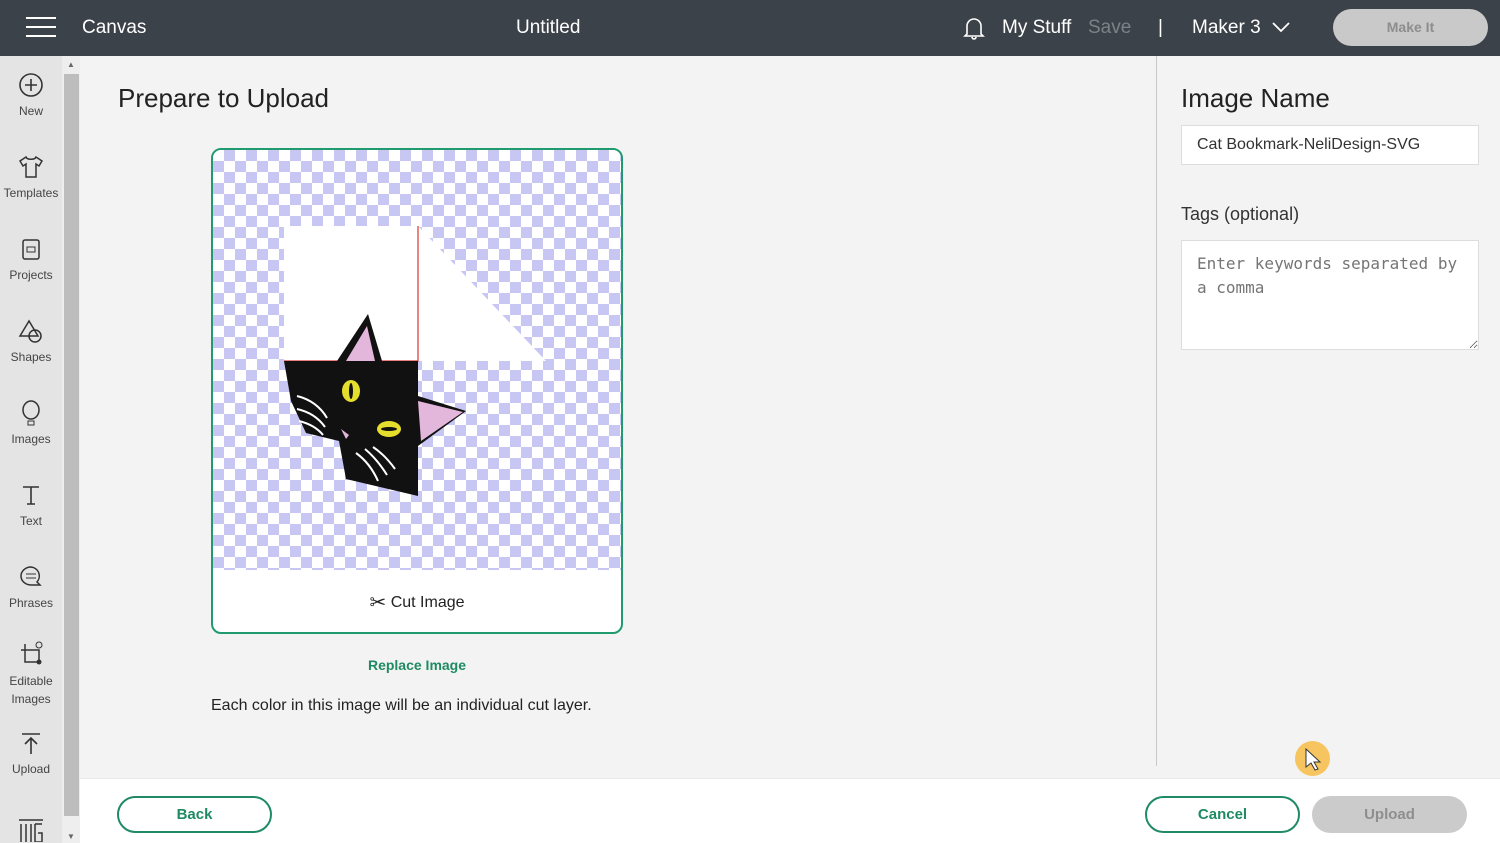  I want to click on my-stuff-link: My Stuff, so click(1036, 28).